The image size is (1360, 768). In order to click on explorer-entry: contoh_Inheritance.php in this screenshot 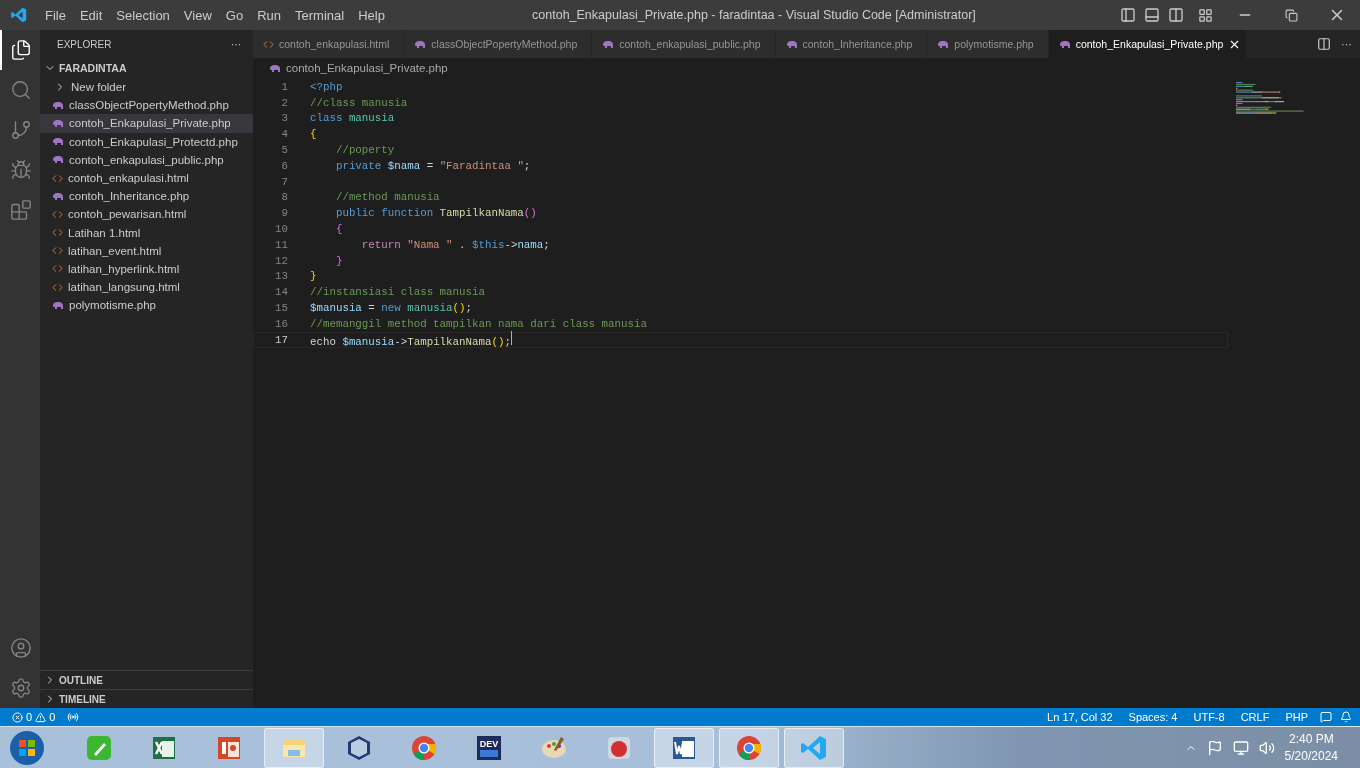, I will do `click(146, 196)`.